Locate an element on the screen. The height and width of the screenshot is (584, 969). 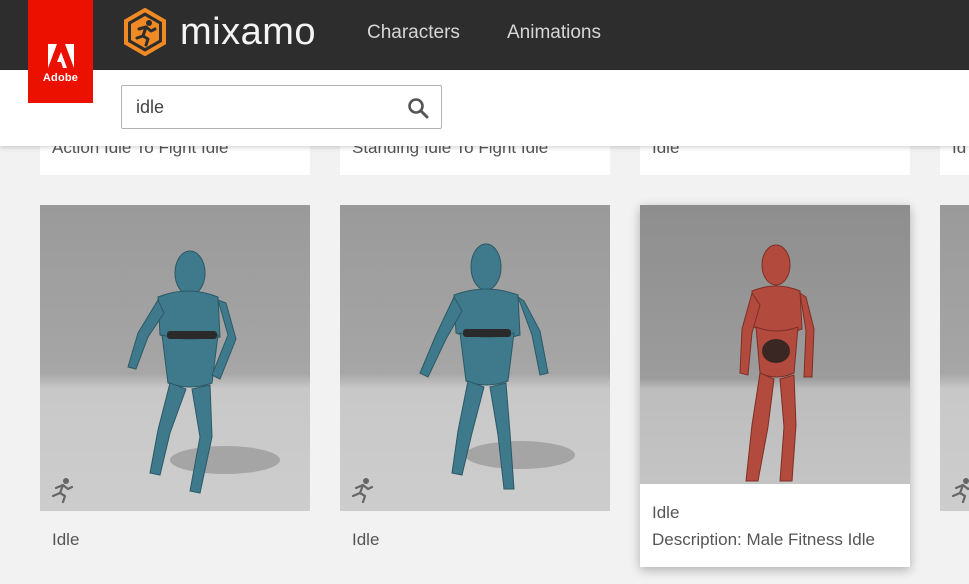
result-card: Id is located at coordinates (954, 358).